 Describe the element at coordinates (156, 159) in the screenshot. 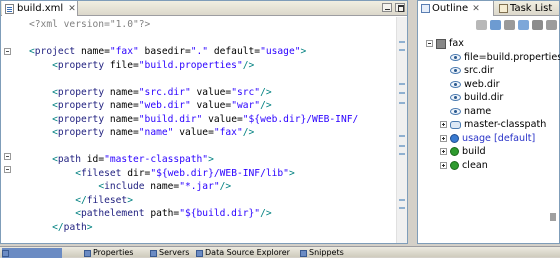

I see `code-token: "master-classpath"` at that location.